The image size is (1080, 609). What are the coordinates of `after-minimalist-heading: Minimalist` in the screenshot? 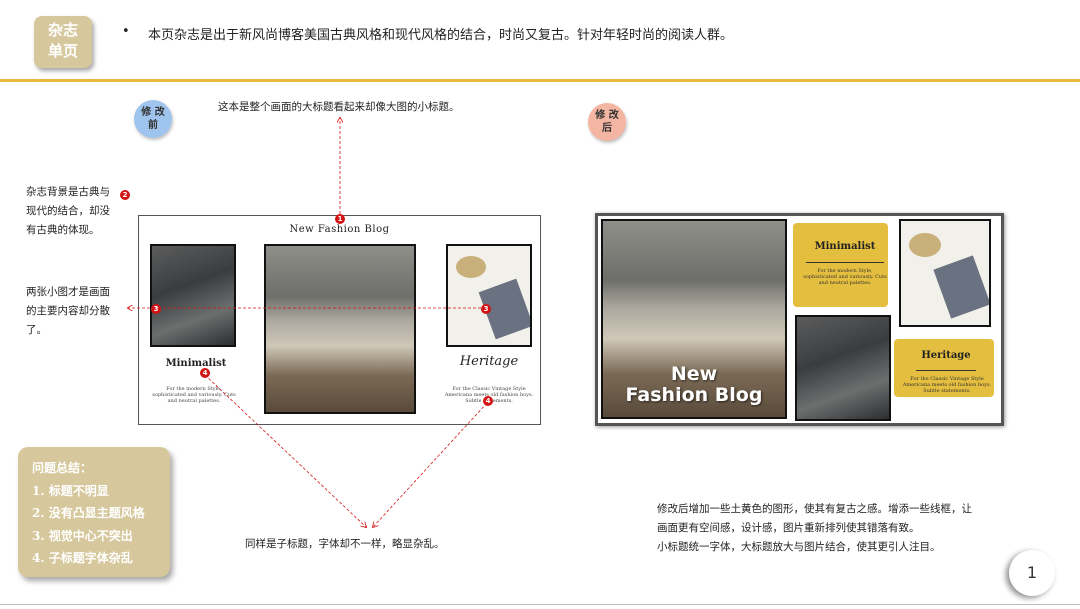 It's located at (845, 246).